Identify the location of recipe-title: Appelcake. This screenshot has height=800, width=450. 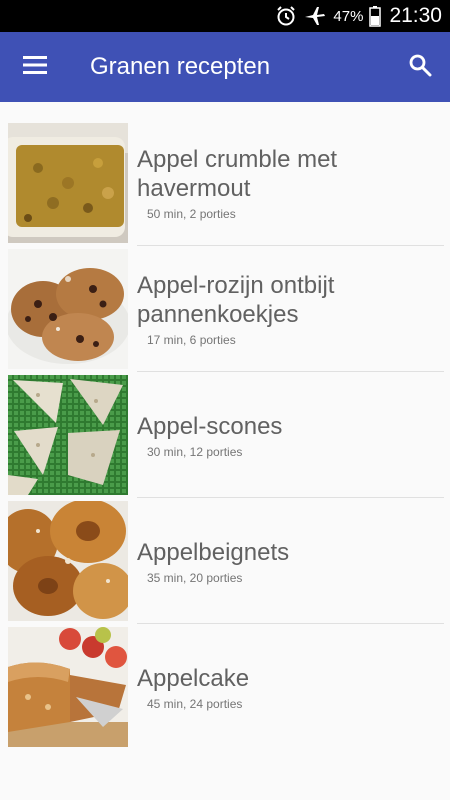
(193, 678).